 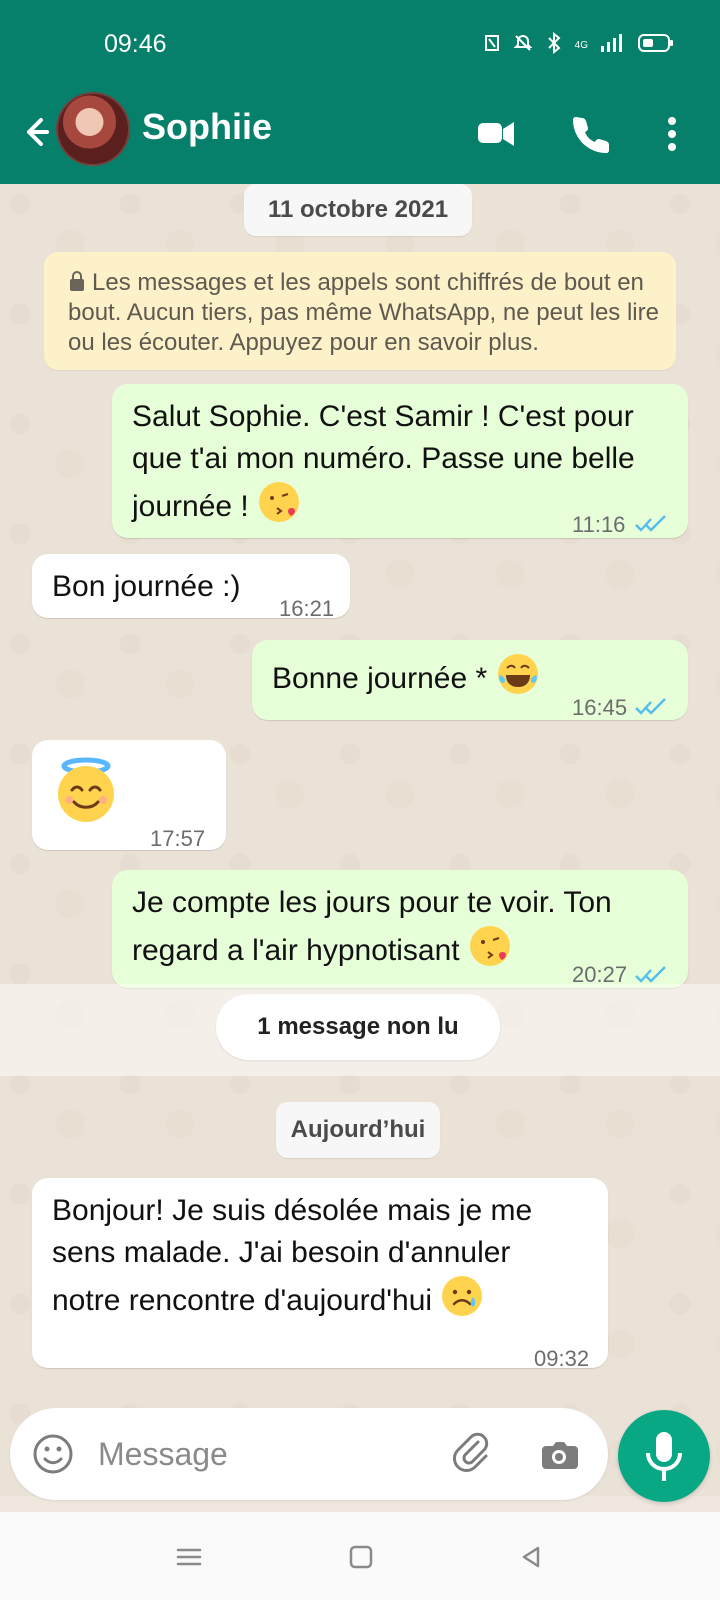 What do you see at coordinates (664, 1456) in the screenshot?
I see `microphone-icon` at bounding box center [664, 1456].